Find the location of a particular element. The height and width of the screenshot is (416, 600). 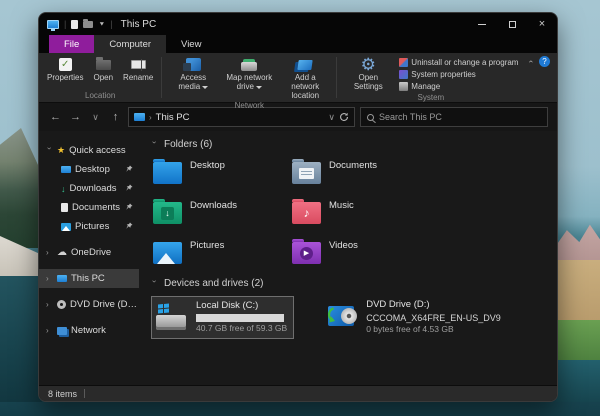

folder-tile-music: ♪ Music is located at coordinates (359, 213).